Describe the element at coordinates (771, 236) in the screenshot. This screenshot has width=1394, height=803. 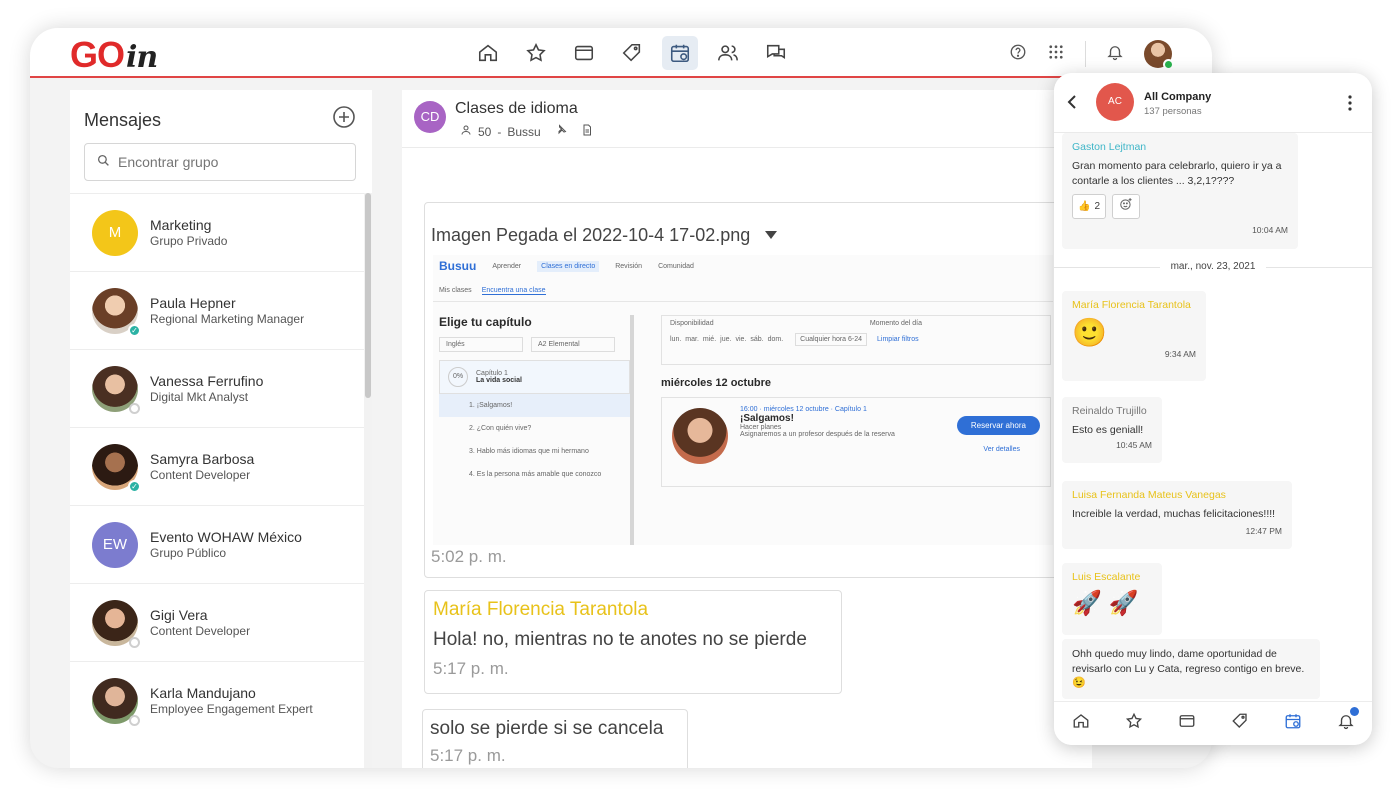
I see `caret-down-icon` at that location.